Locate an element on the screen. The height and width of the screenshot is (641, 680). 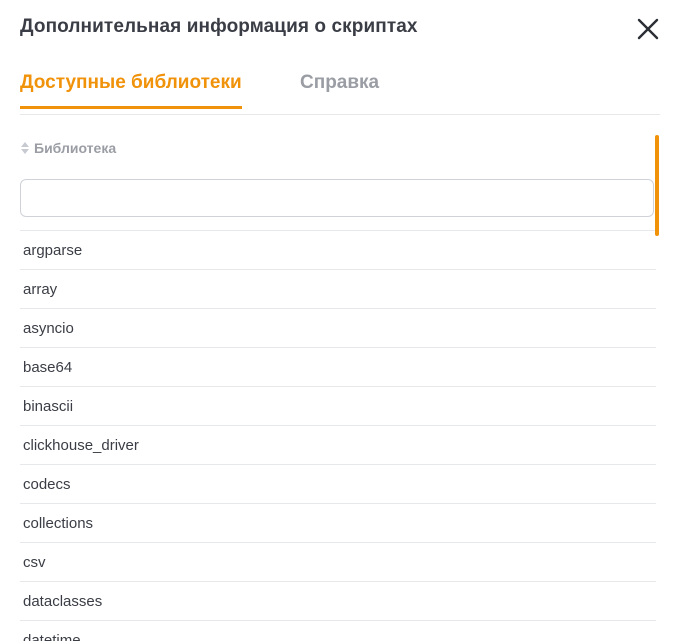
tab-help: Справка is located at coordinates (339, 89).